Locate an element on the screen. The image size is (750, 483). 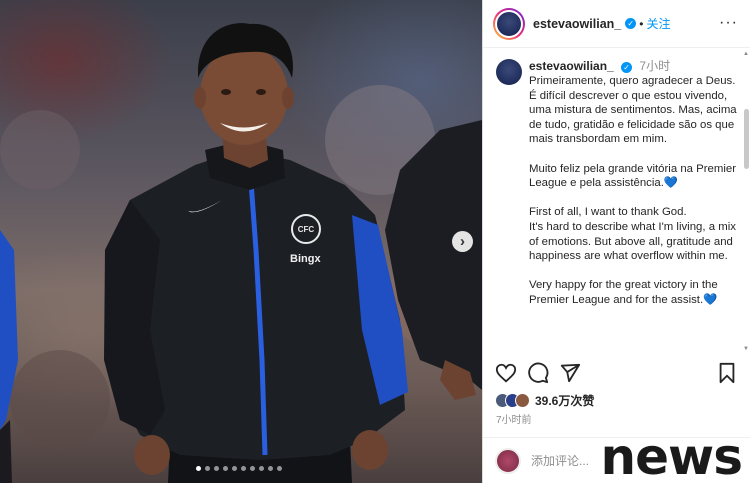
author-username: estevaowilian_ is located at coordinates (577, 24).